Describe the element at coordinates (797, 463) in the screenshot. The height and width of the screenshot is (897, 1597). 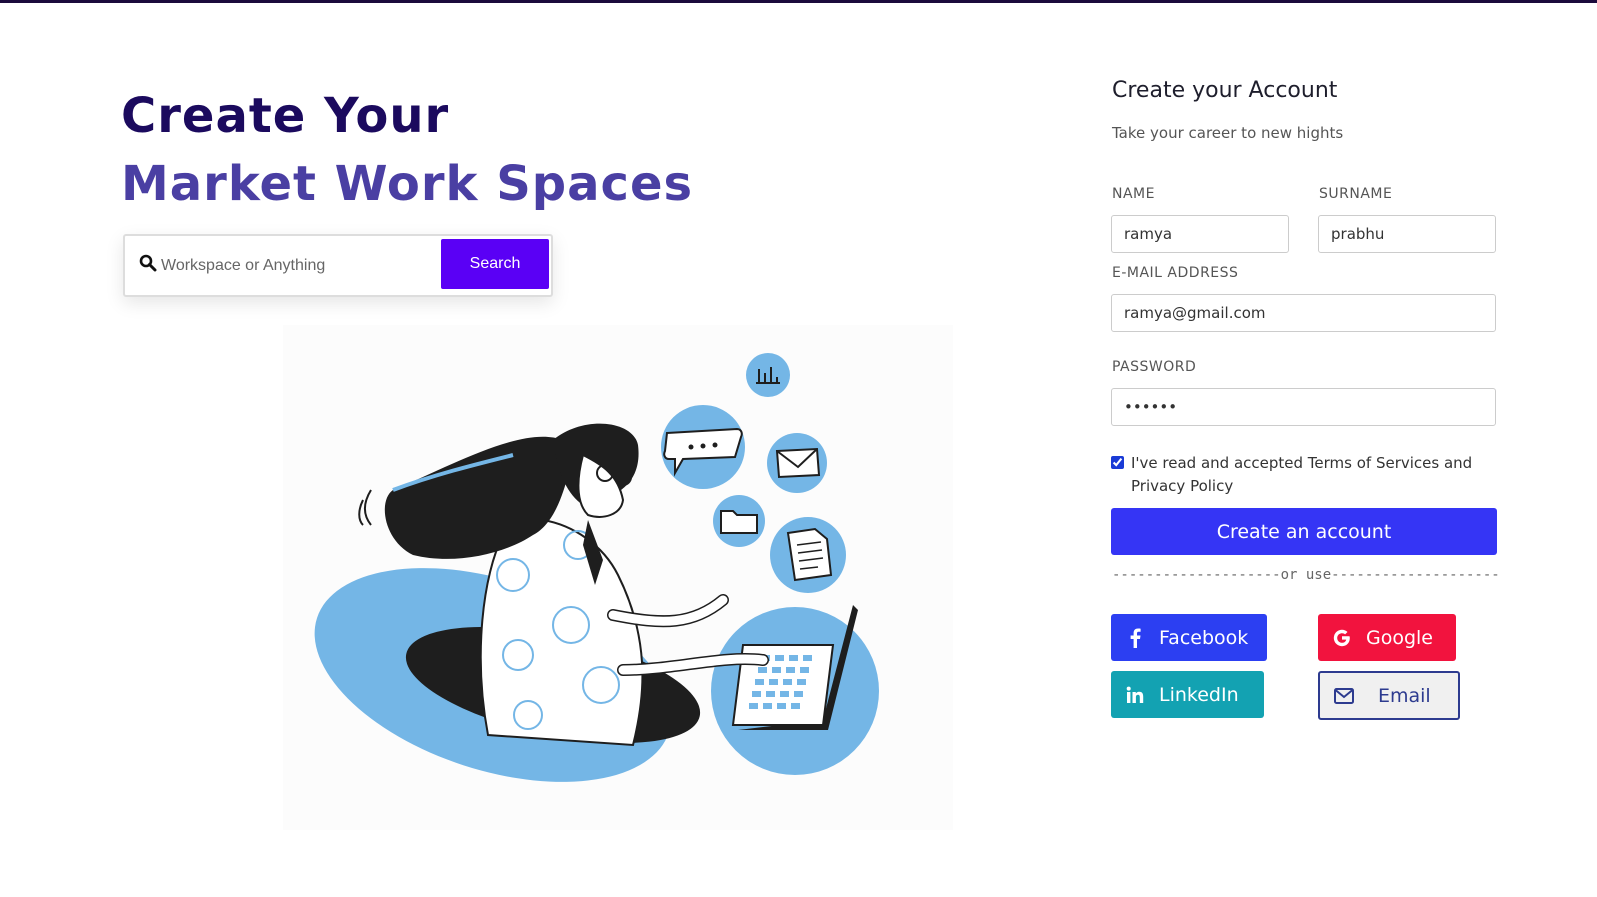
I see `mail-icon` at that location.